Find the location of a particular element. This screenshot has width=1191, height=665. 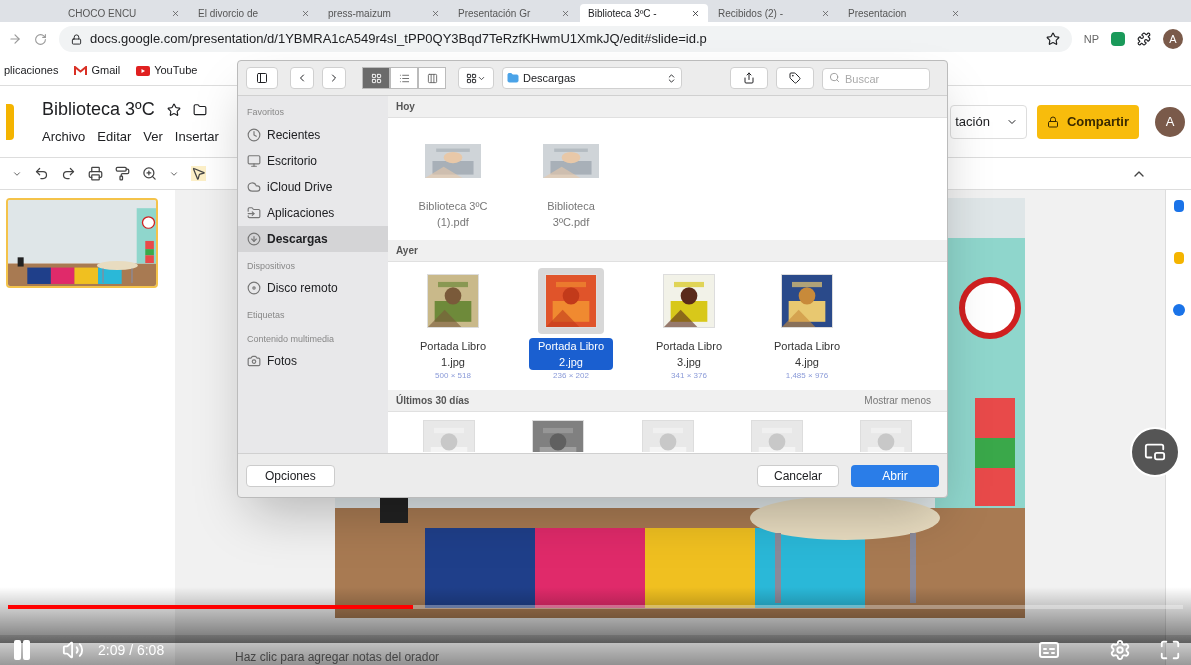

file-dimensions: 1,485 × 976 is located at coordinates (807, 376).